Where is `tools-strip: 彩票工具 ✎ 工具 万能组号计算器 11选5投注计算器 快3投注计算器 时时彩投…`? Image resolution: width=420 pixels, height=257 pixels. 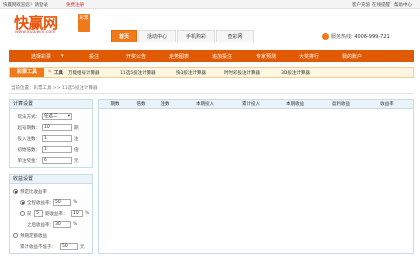
tools-strip: 彩票工具 ✎ 工具 万能组号计算器 11选5投注计算器 快3投注计算器 时时彩投… is located at coordinates (211, 72).